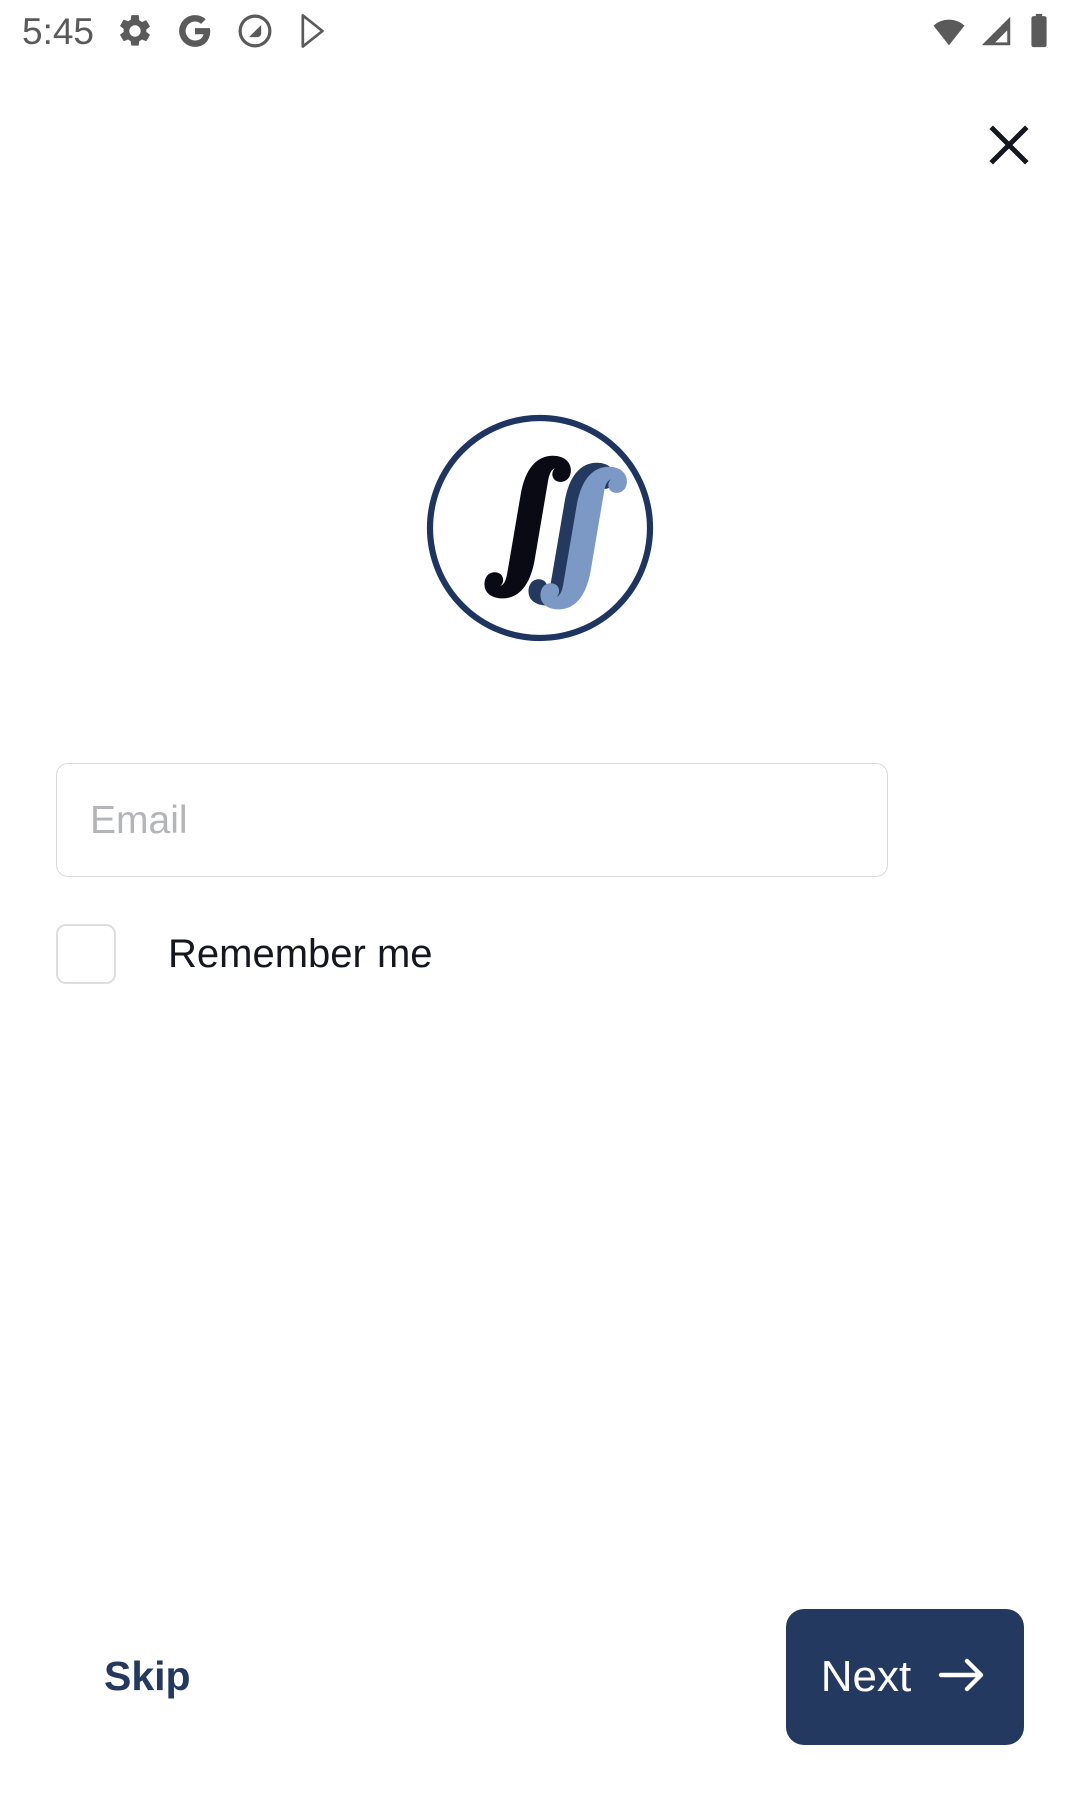  I want to click on next-button: Next, so click(905, 1676).